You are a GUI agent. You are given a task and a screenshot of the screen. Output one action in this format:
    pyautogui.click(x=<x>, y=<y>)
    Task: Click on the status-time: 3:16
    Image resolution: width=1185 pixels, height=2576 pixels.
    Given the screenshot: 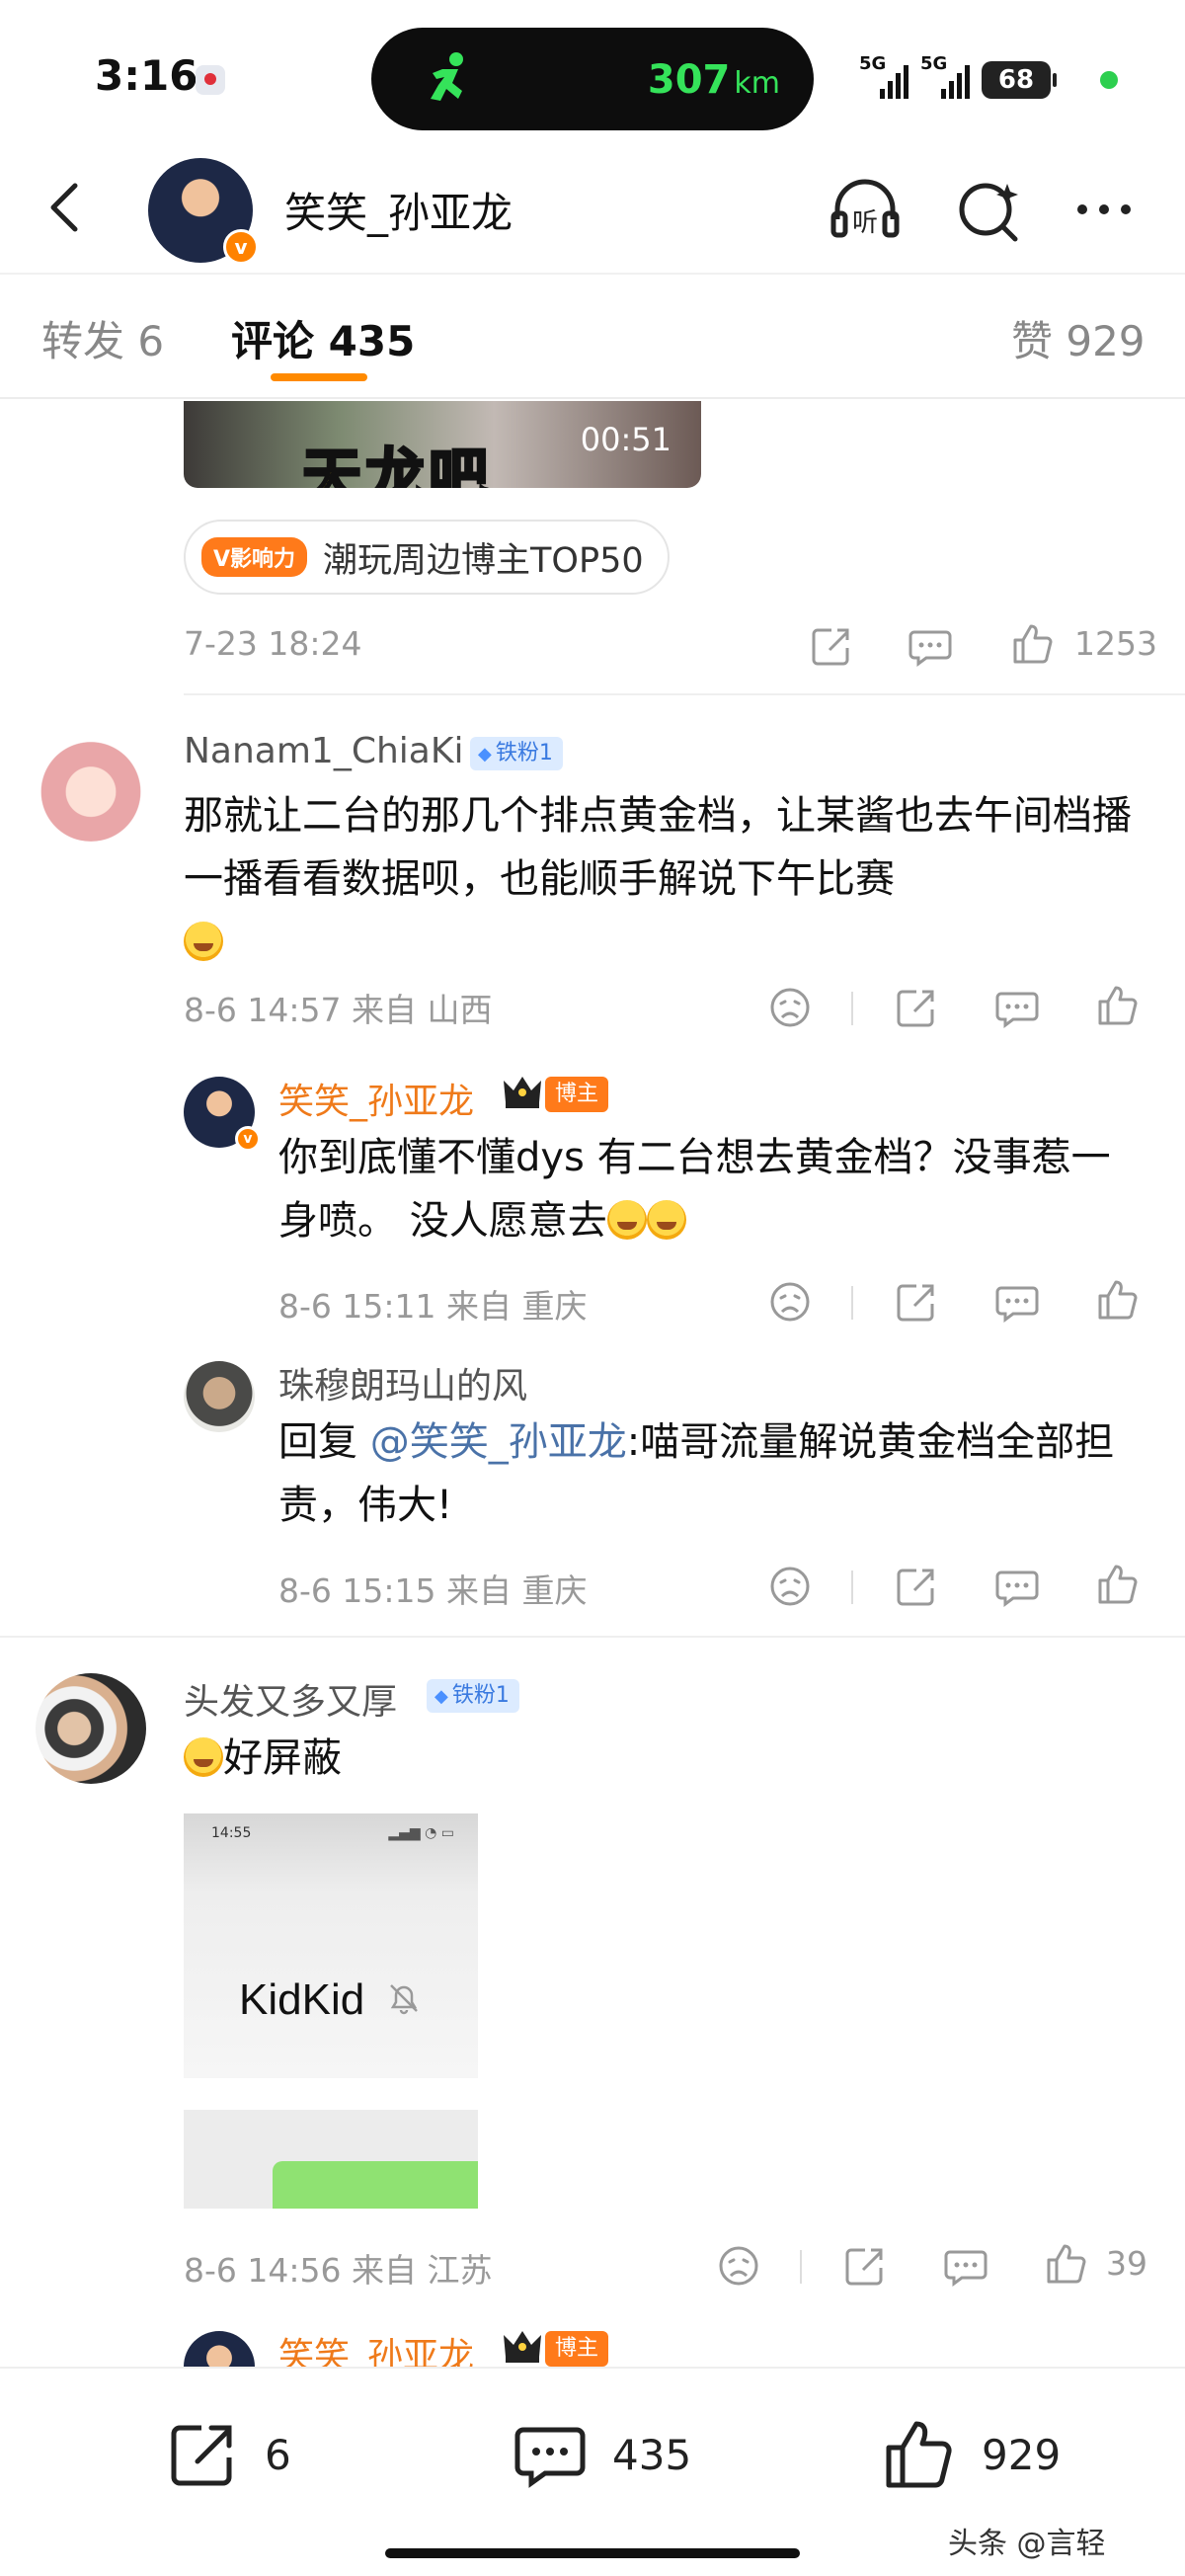 What is the action you would take?
    pyautogui.click(x=147, y=75)
    